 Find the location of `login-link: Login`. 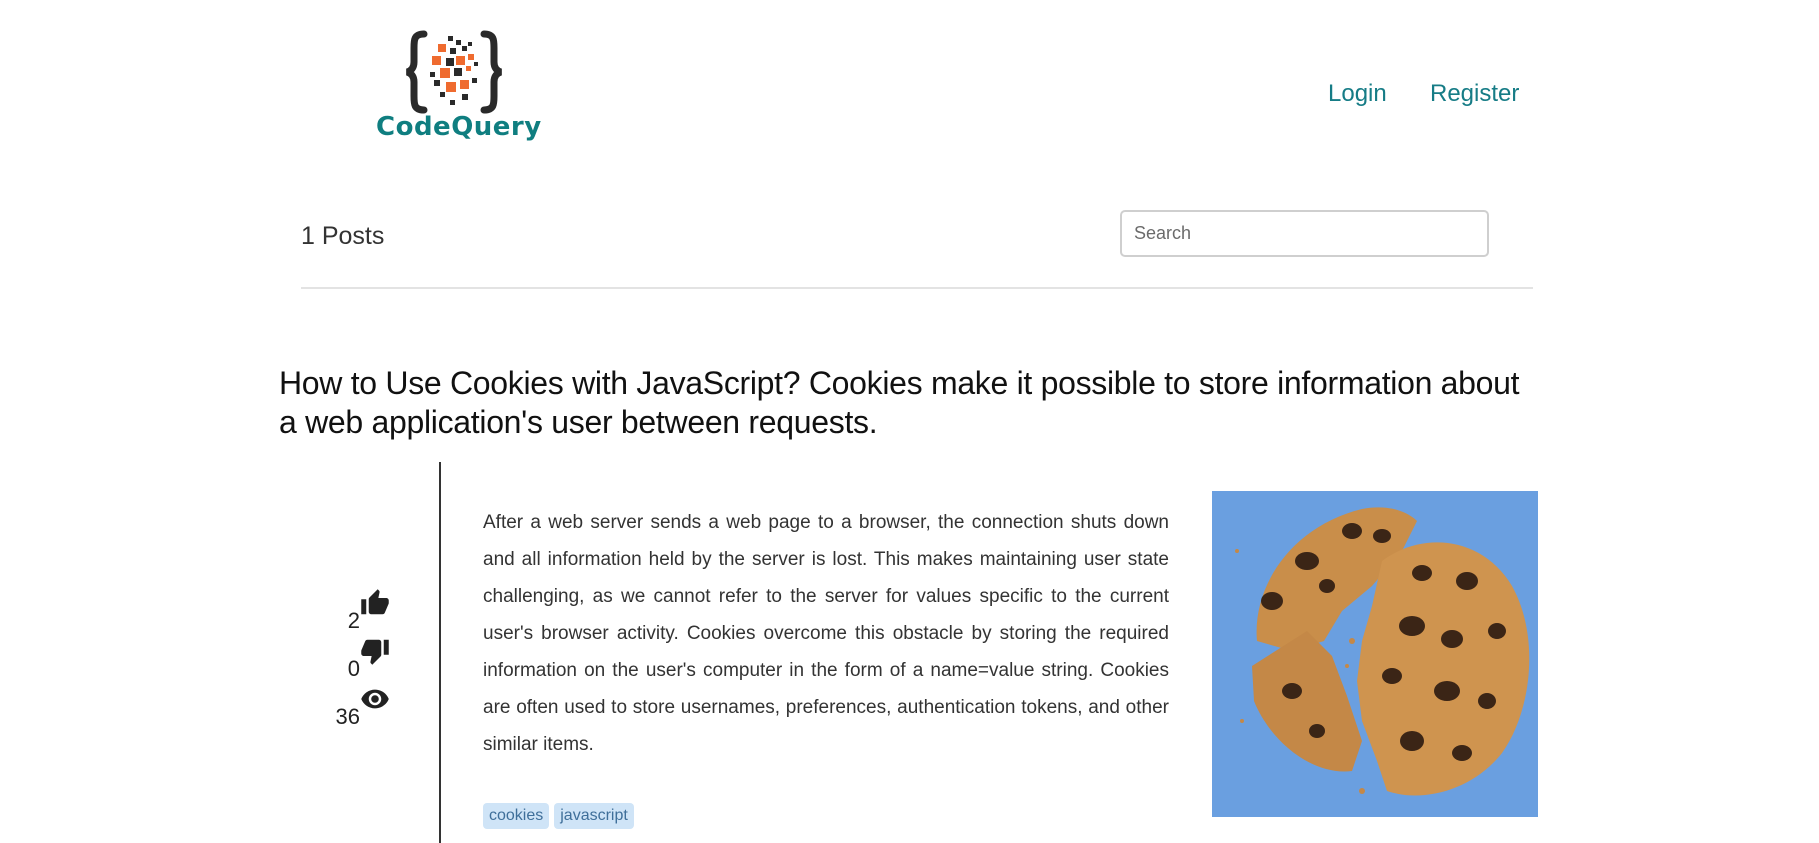

login-link: Login is located at coordinates (1357, 94).